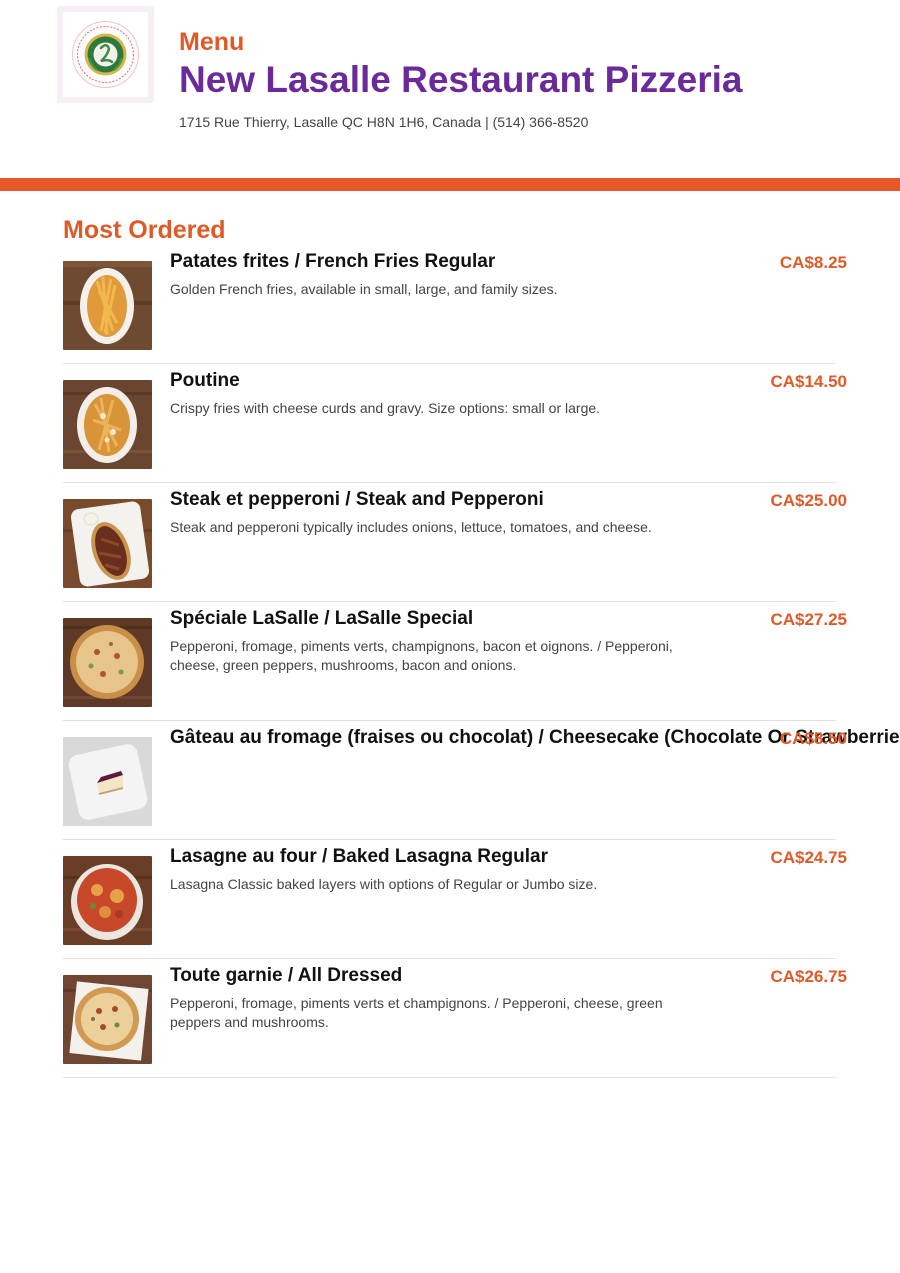  What do you see at coordinates (144, 230) in the screenshot?
I see `section-title: Most Ordered` at bounding box center [144, 230].